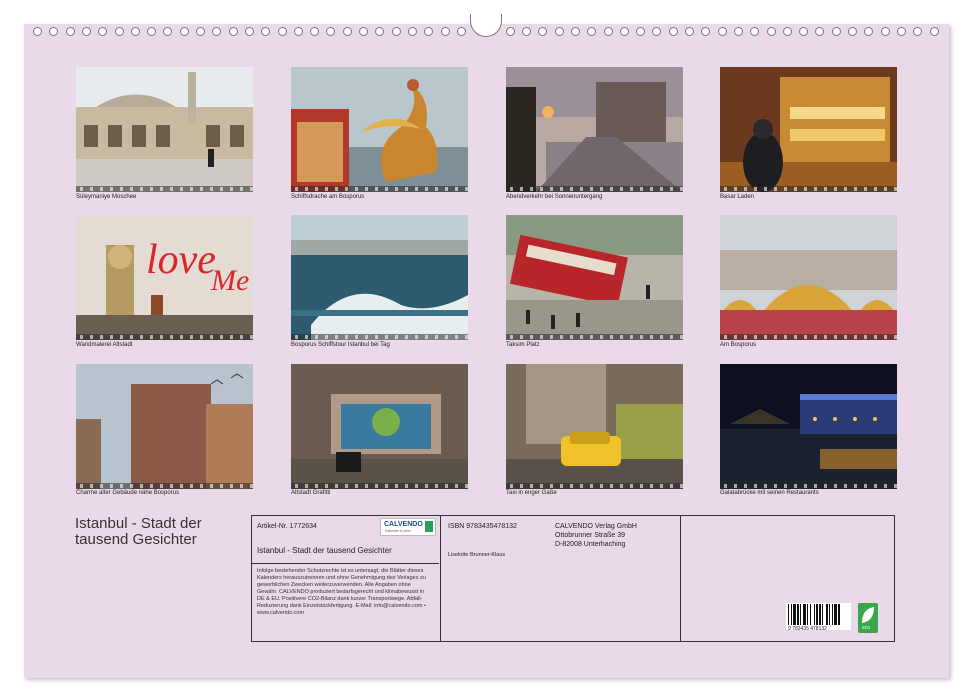 The image size is (971, 700). Describe the element at coordinates (594, 426) in the screenshot. I see `photo-taxi-alley` at that location.